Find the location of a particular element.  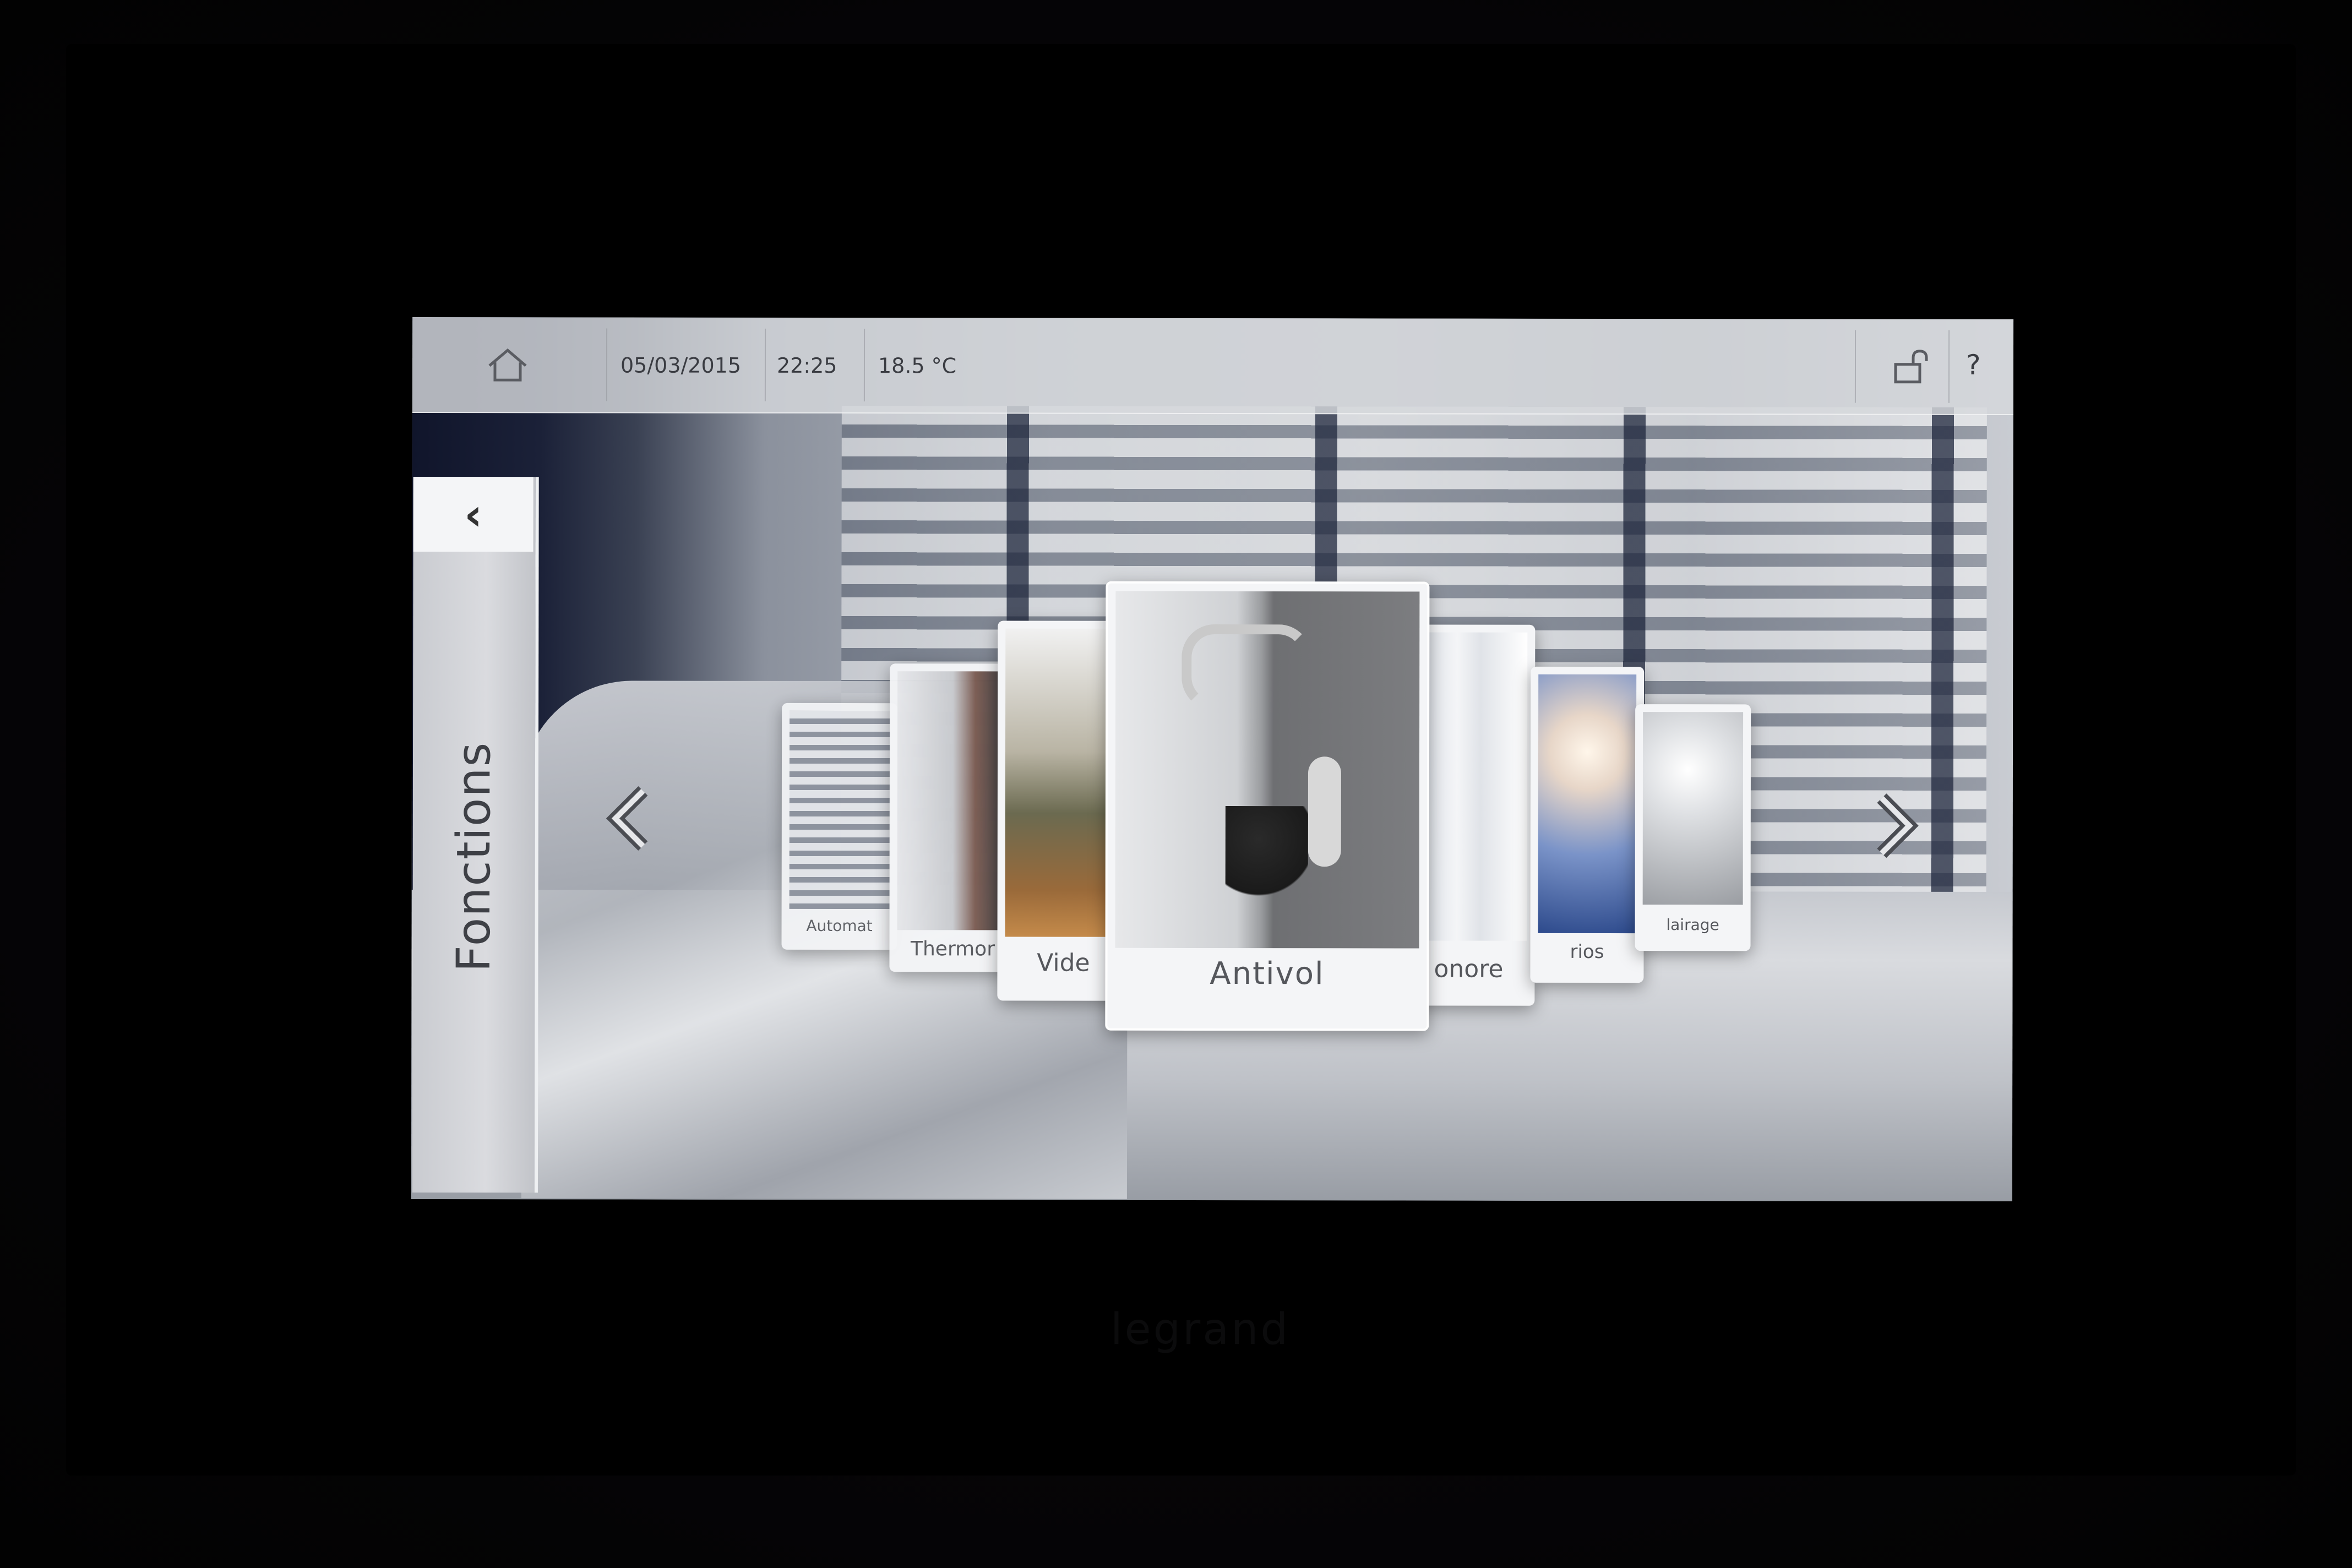

help-button: ? is located at coordinates (1974, 365).